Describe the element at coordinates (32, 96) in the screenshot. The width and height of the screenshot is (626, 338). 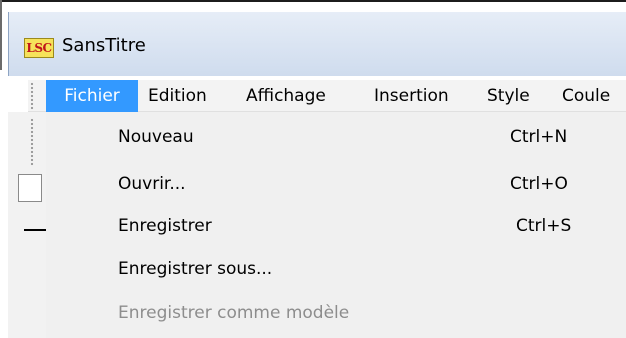
I see `menubar-grip-handle` at that location.